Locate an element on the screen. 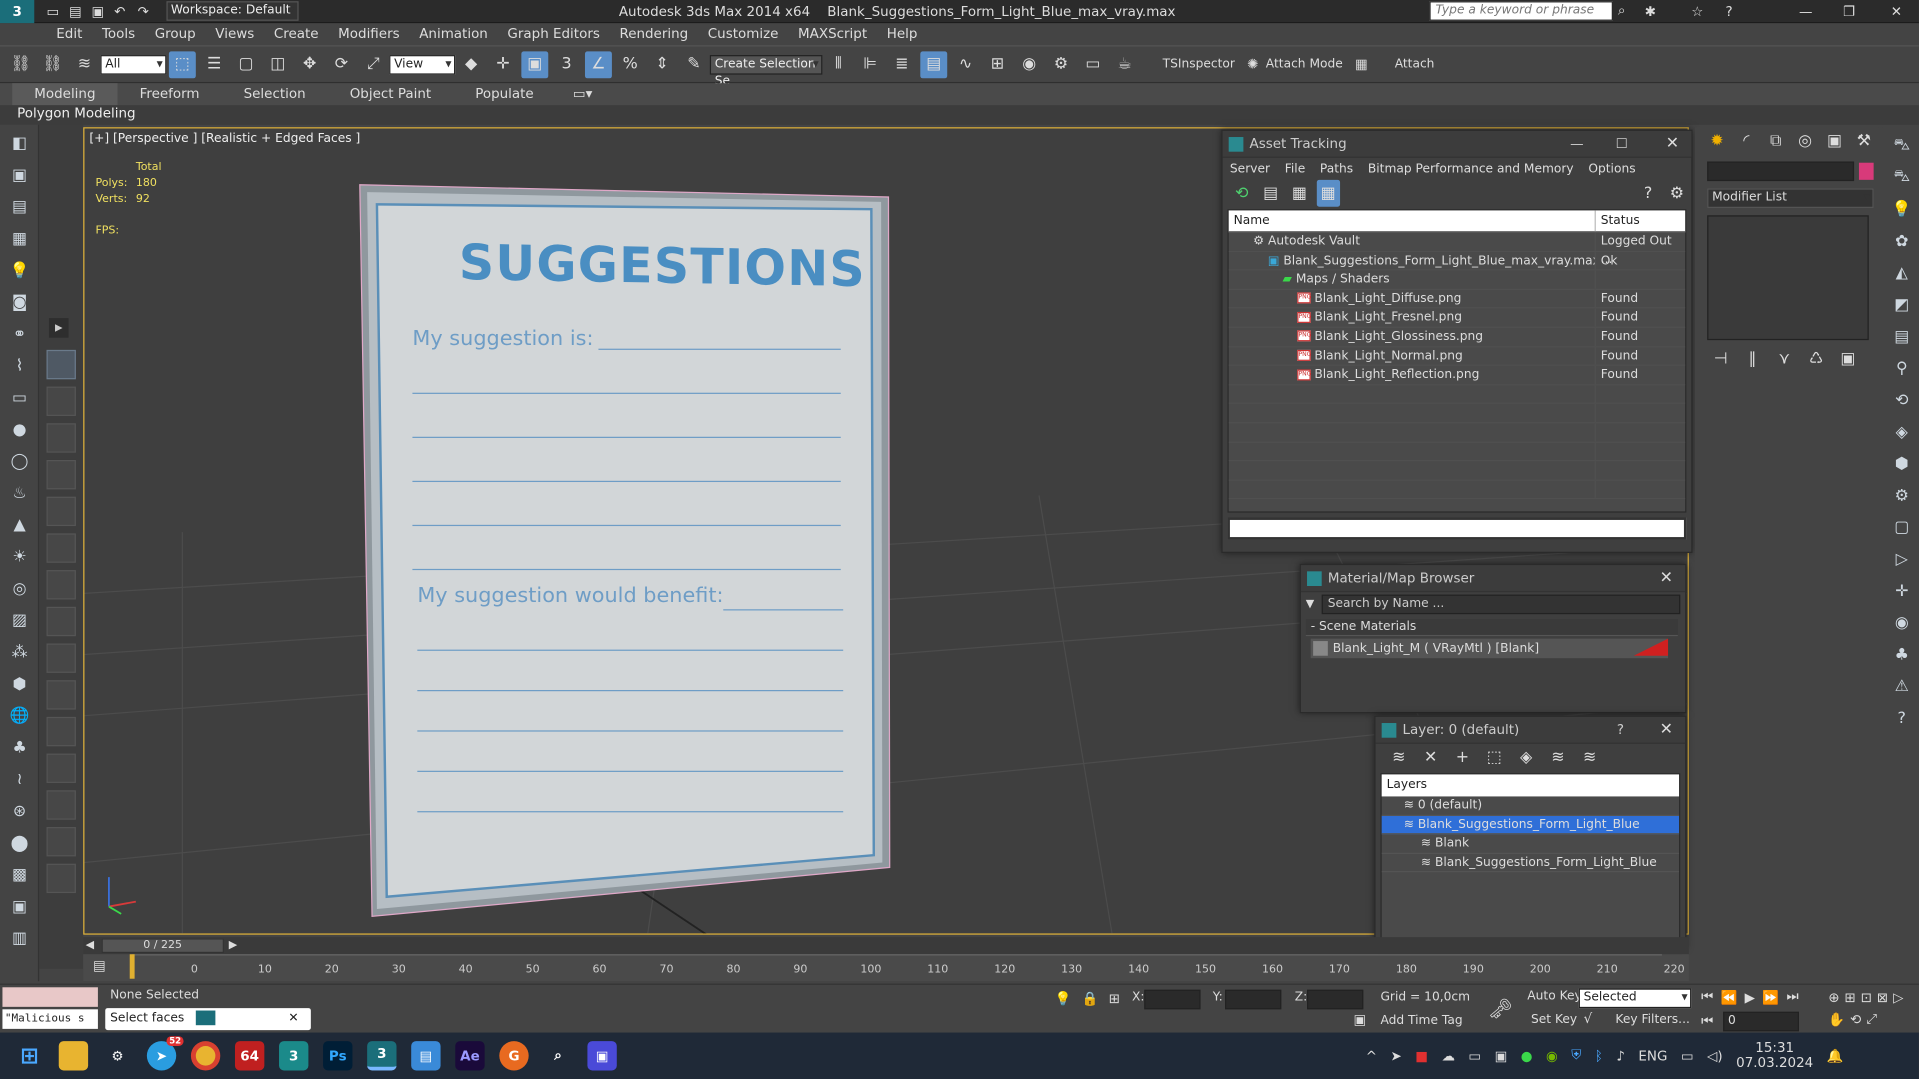 The width and height of the screenshot is (1919, 1079). right-tool-6-icon: ◩ is located at coordinates (1901, 304).